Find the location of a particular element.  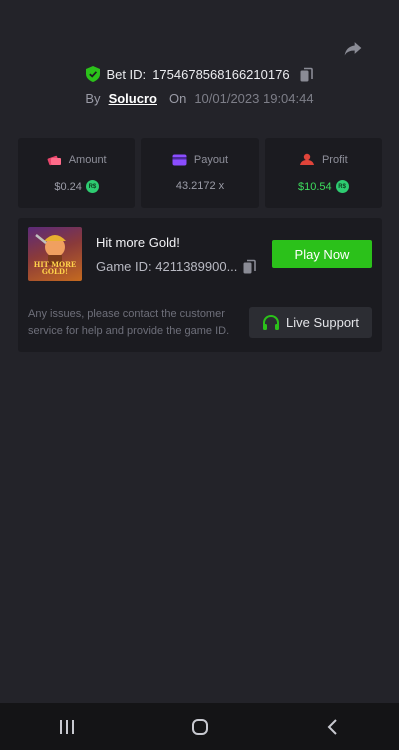

live-support-button: Live Support is located at coordinates (310, 322).